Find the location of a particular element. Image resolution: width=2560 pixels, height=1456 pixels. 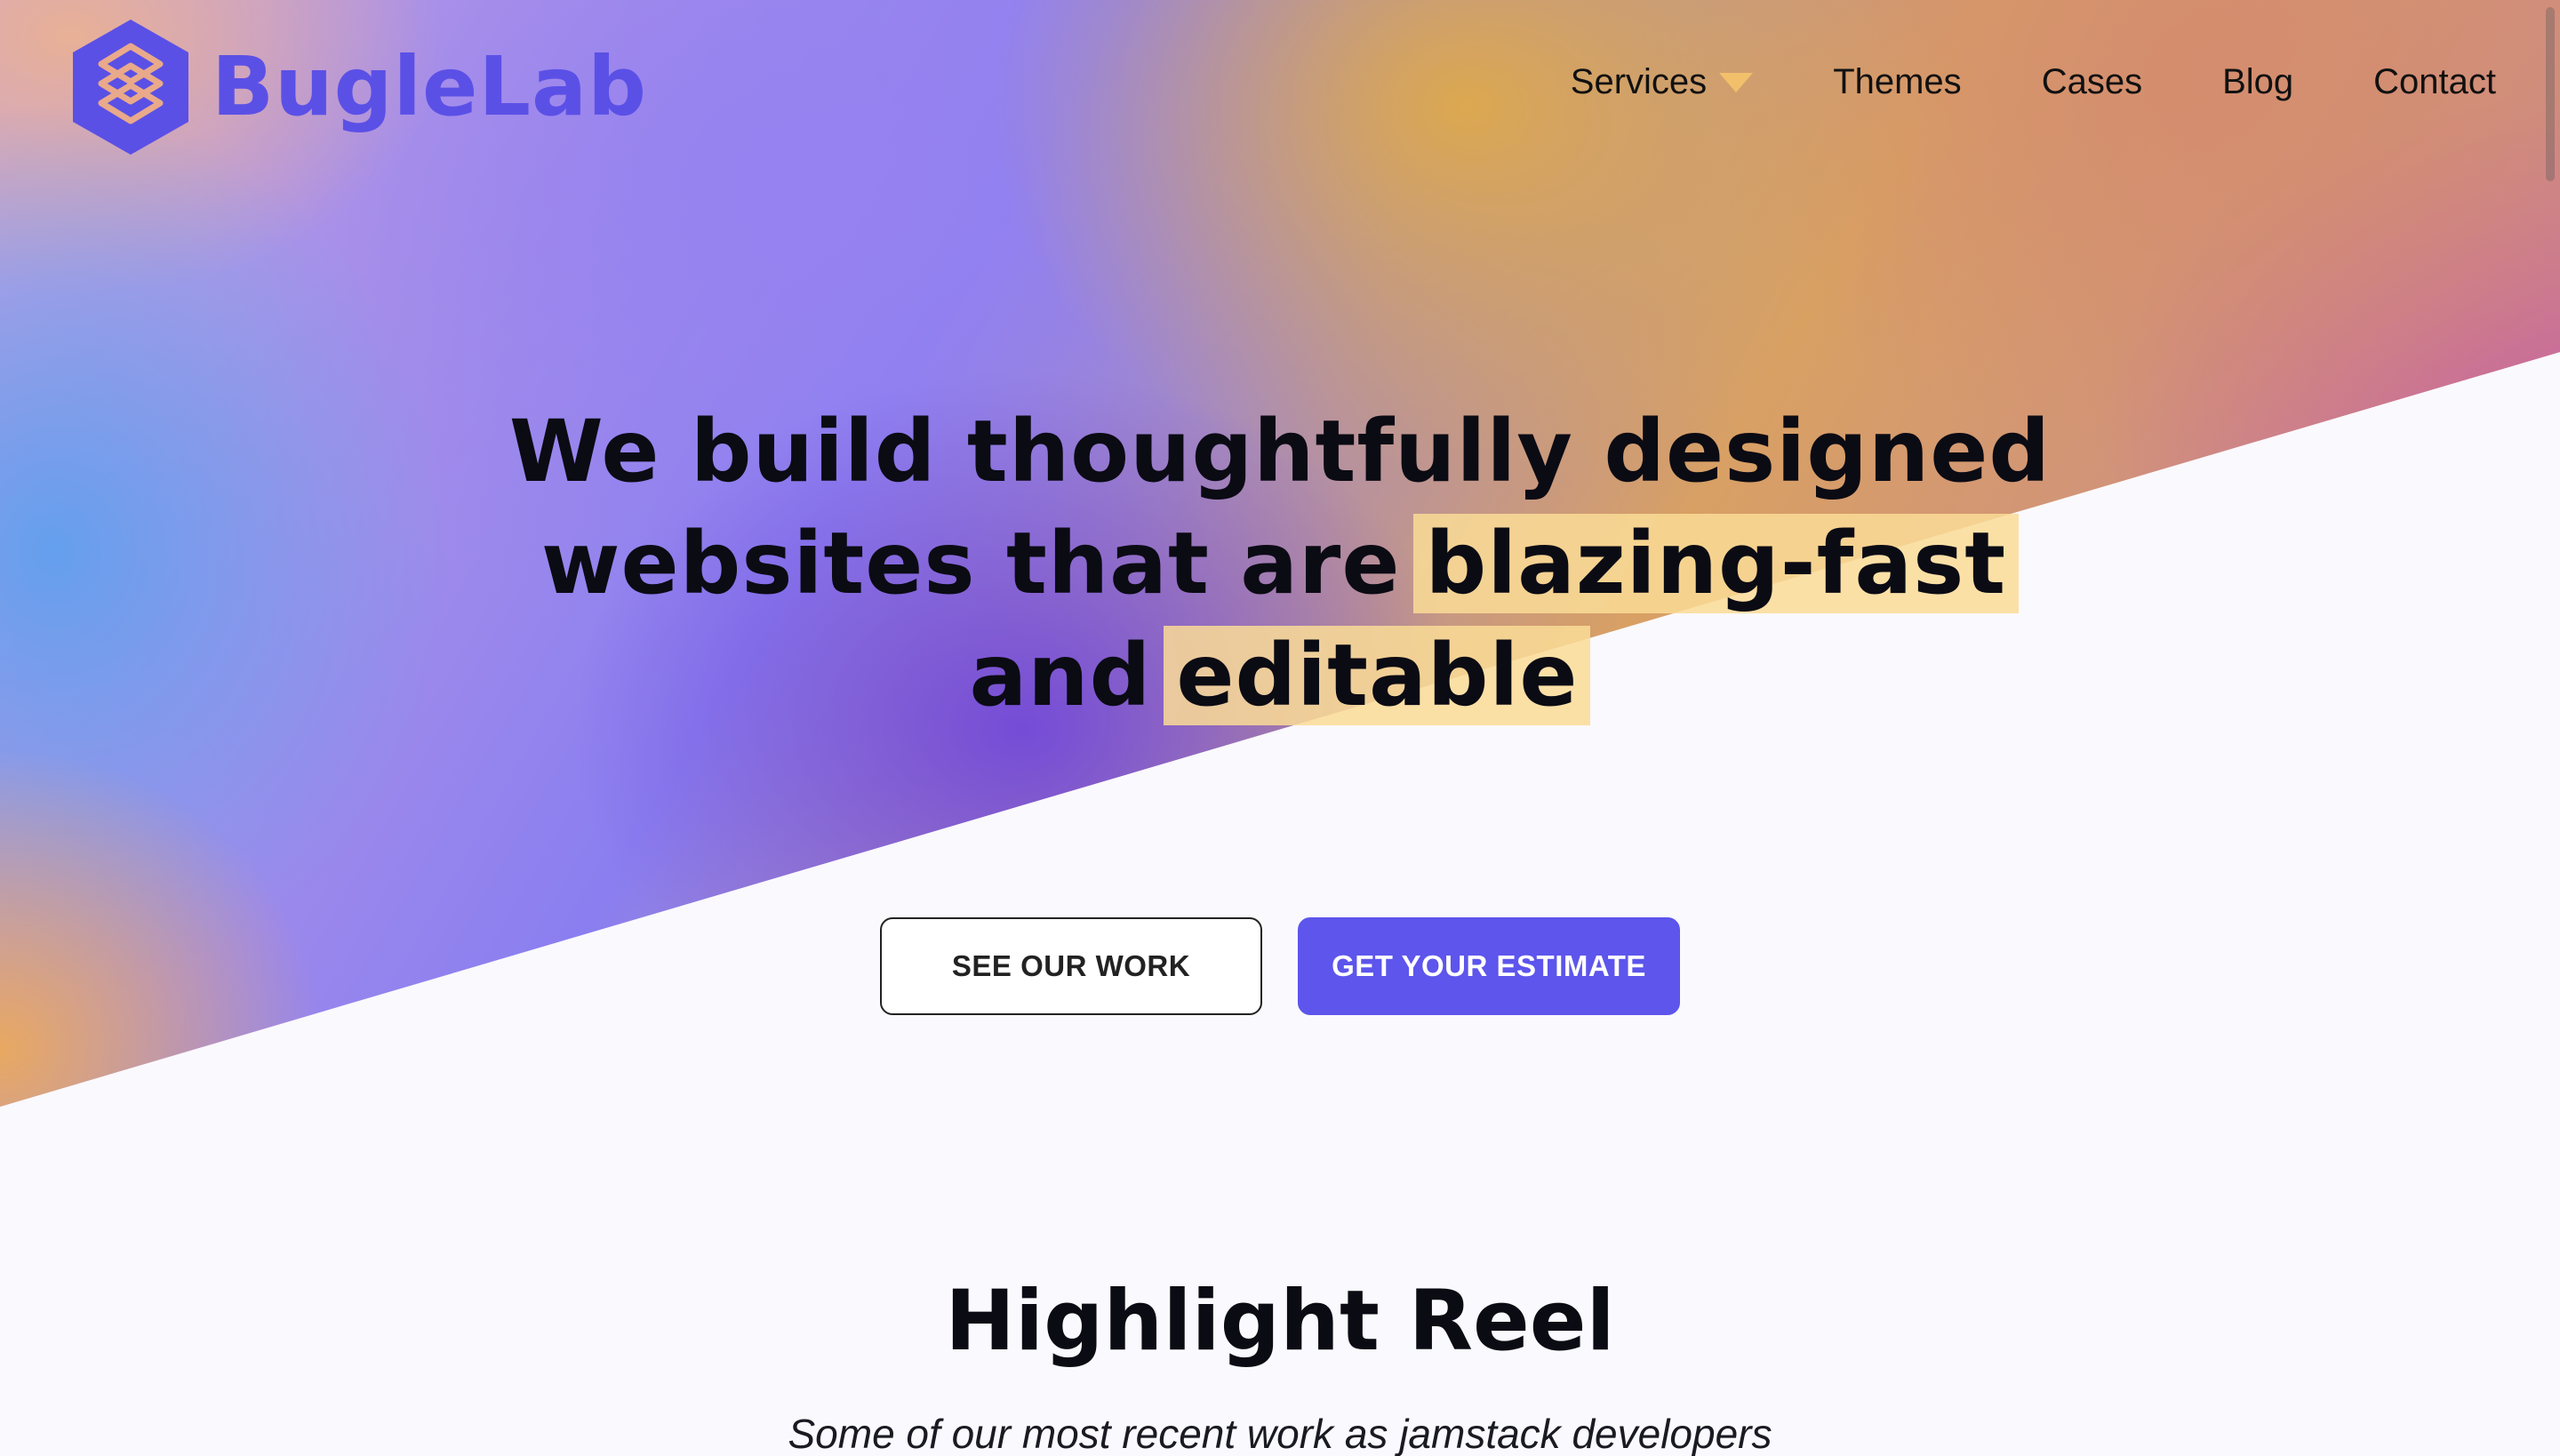

logo-link: BugleLab is located at coordinates (356, 87).